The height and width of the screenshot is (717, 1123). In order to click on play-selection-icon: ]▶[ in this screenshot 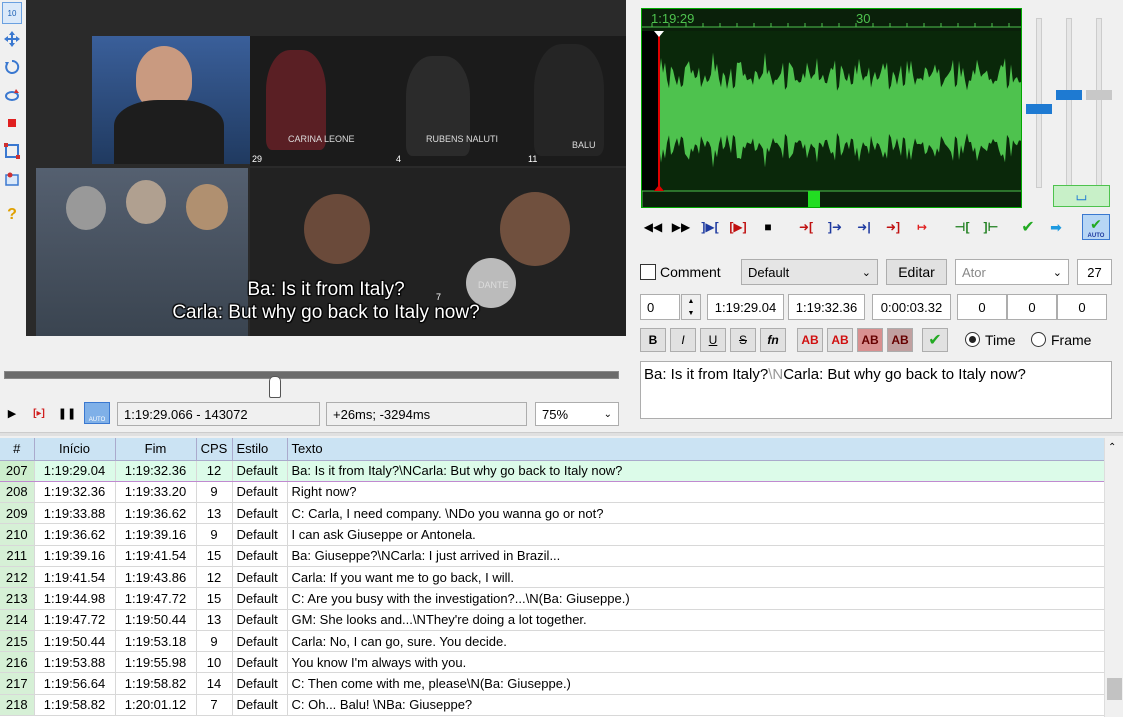, I will do `click(710, 227)`.